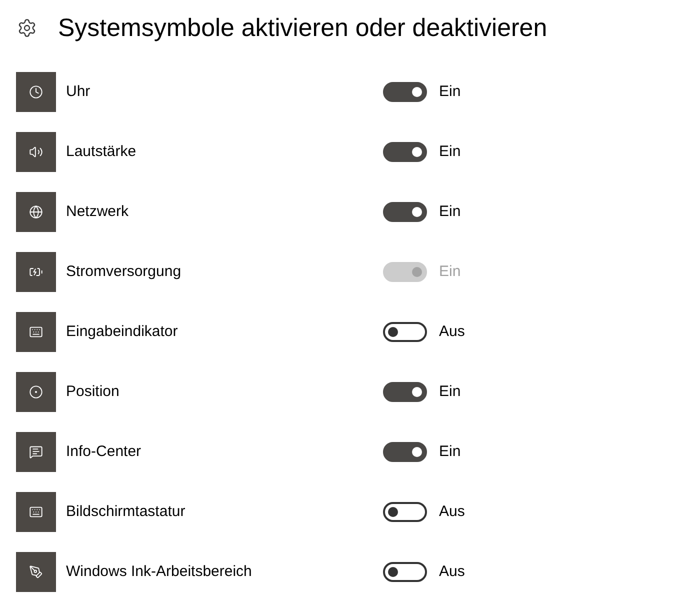  Describe the element at coordinates (36, 92) in the screenshot. I see `clock-icon` at that location.